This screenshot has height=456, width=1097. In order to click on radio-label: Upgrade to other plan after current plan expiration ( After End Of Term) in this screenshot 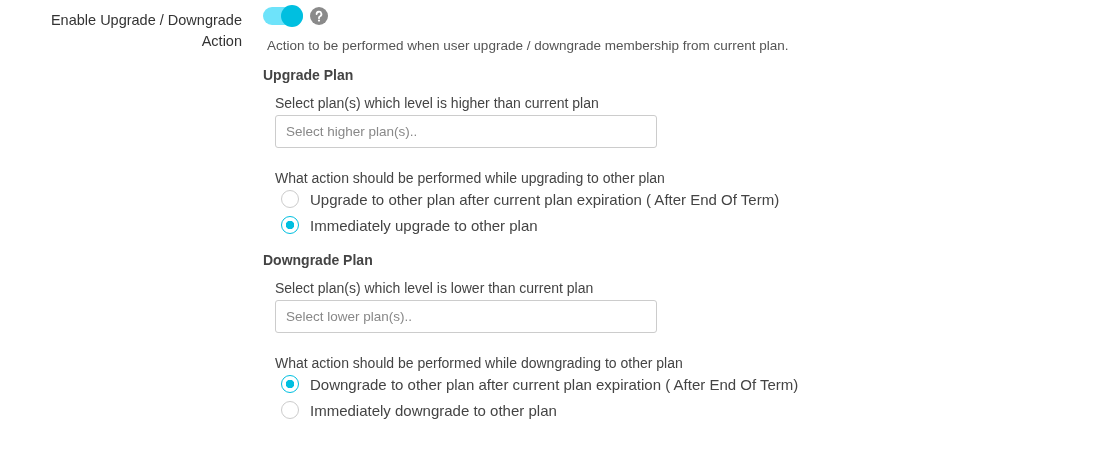, I will do `click(545, 199)`.